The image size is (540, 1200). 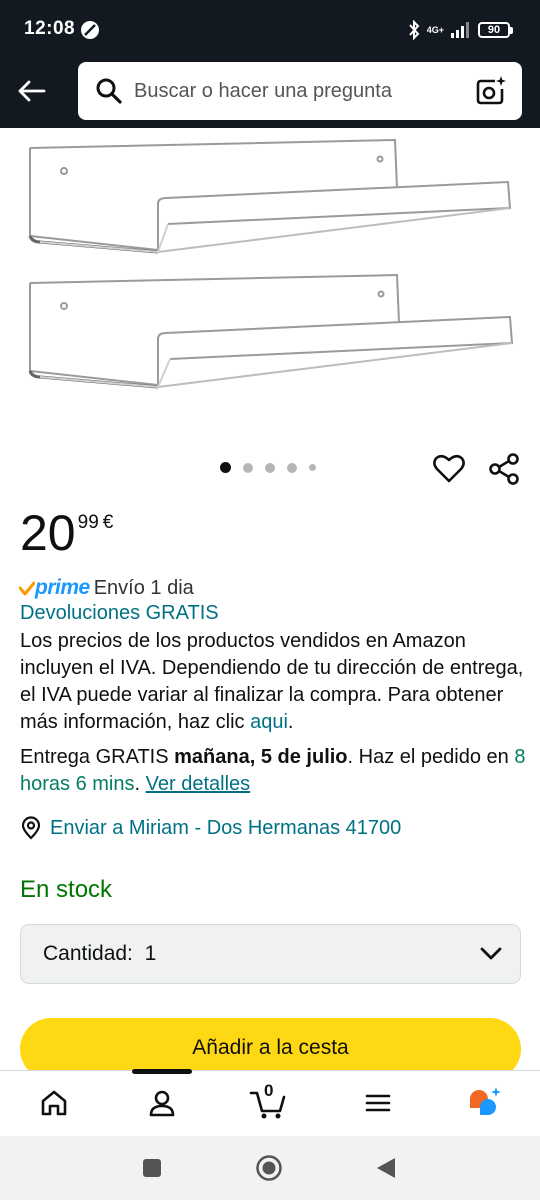 I want to click on cart-count: 0, so click(x=269, y=1090).